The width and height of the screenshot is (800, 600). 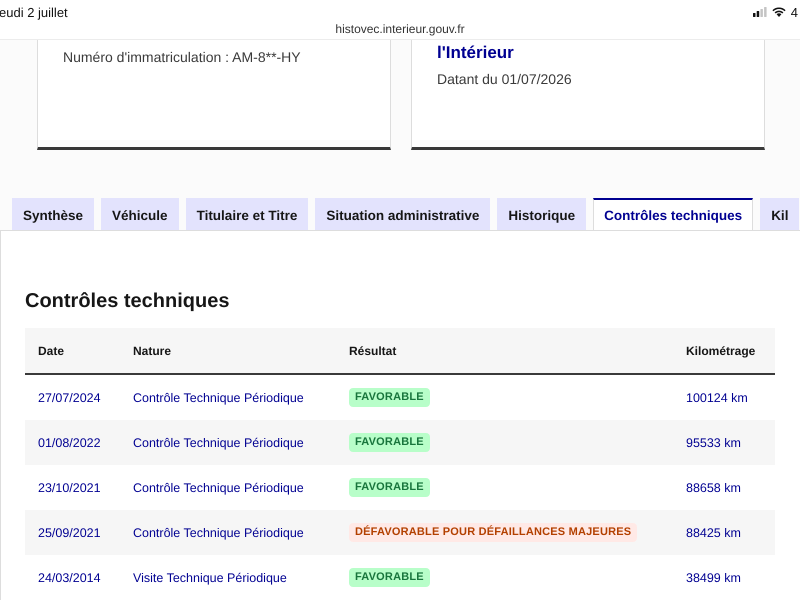 What do you see at coordinates (673, 214) in the screenshot?
I see `tab: Contrôles techniques` at bounding box center [673, 214].